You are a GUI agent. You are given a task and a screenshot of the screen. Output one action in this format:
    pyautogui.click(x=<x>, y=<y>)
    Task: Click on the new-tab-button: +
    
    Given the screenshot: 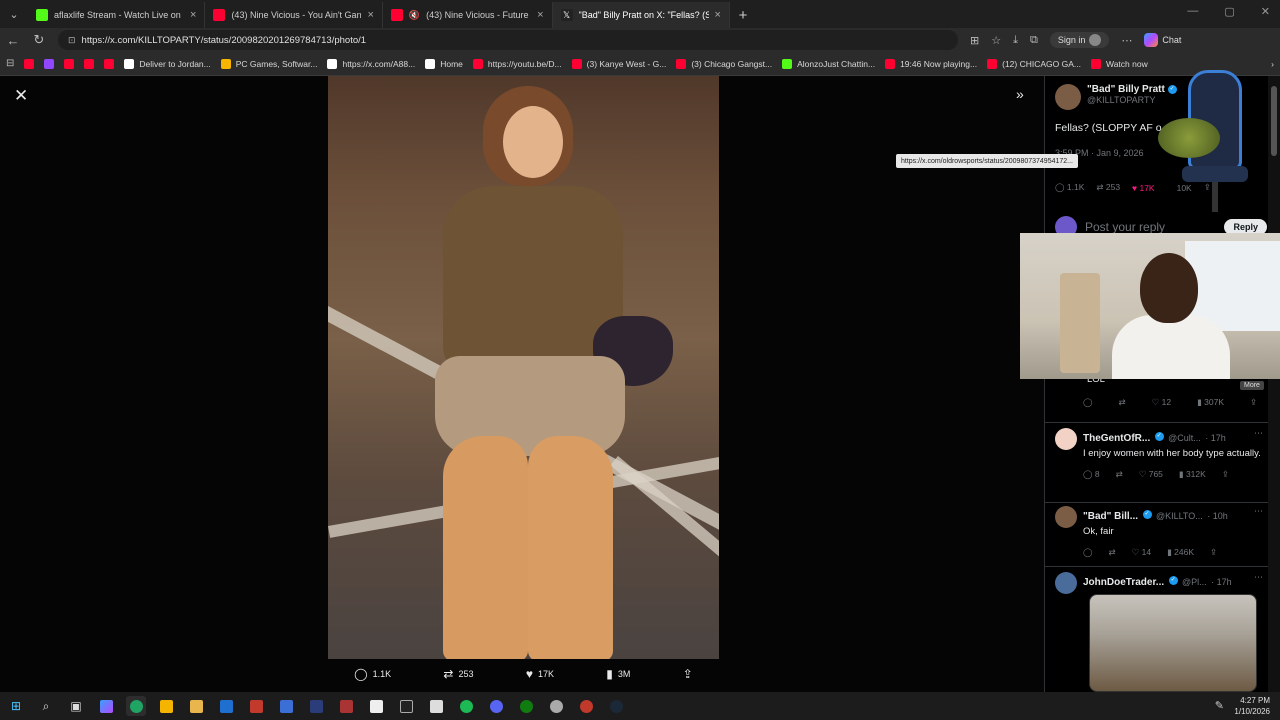 What is the action you would take?
    pyautogui.click(x=743, y=15)
    